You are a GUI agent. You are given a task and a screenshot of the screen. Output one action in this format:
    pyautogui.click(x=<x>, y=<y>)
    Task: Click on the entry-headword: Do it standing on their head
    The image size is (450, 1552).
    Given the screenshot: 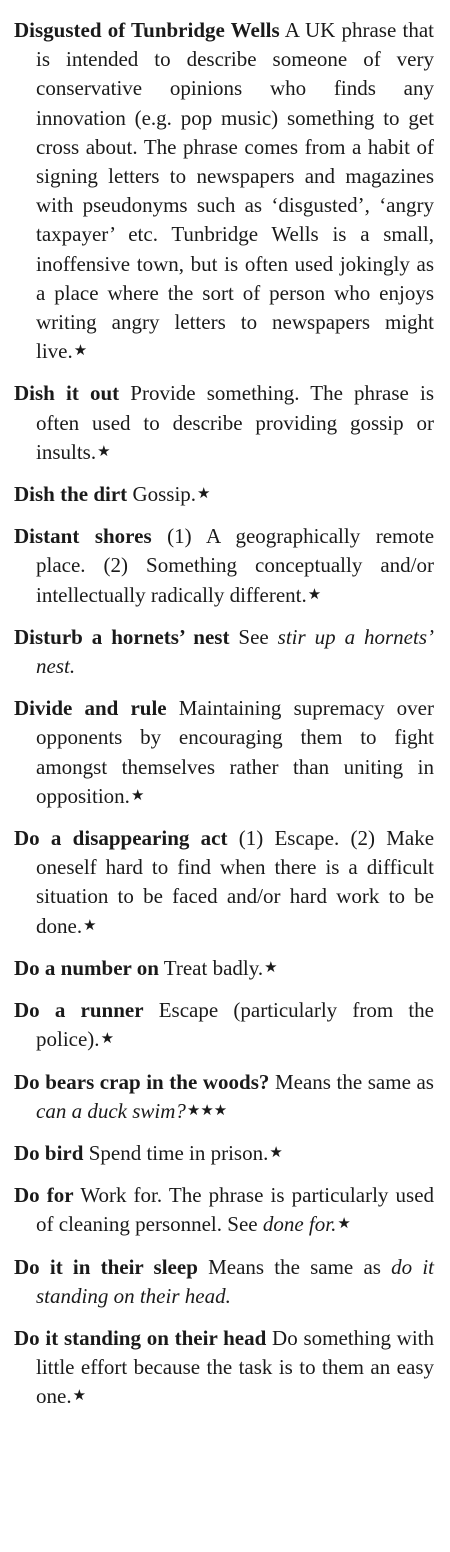 What is the action you would take?
    pyautogui.click(x=140, y=1337)
    